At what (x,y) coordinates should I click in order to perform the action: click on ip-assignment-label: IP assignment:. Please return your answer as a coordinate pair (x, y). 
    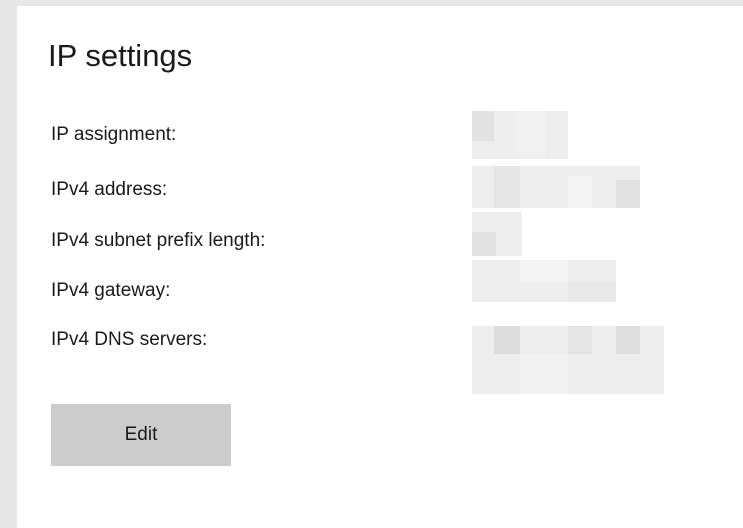
    Looking at the image, I should click on (114, 134).